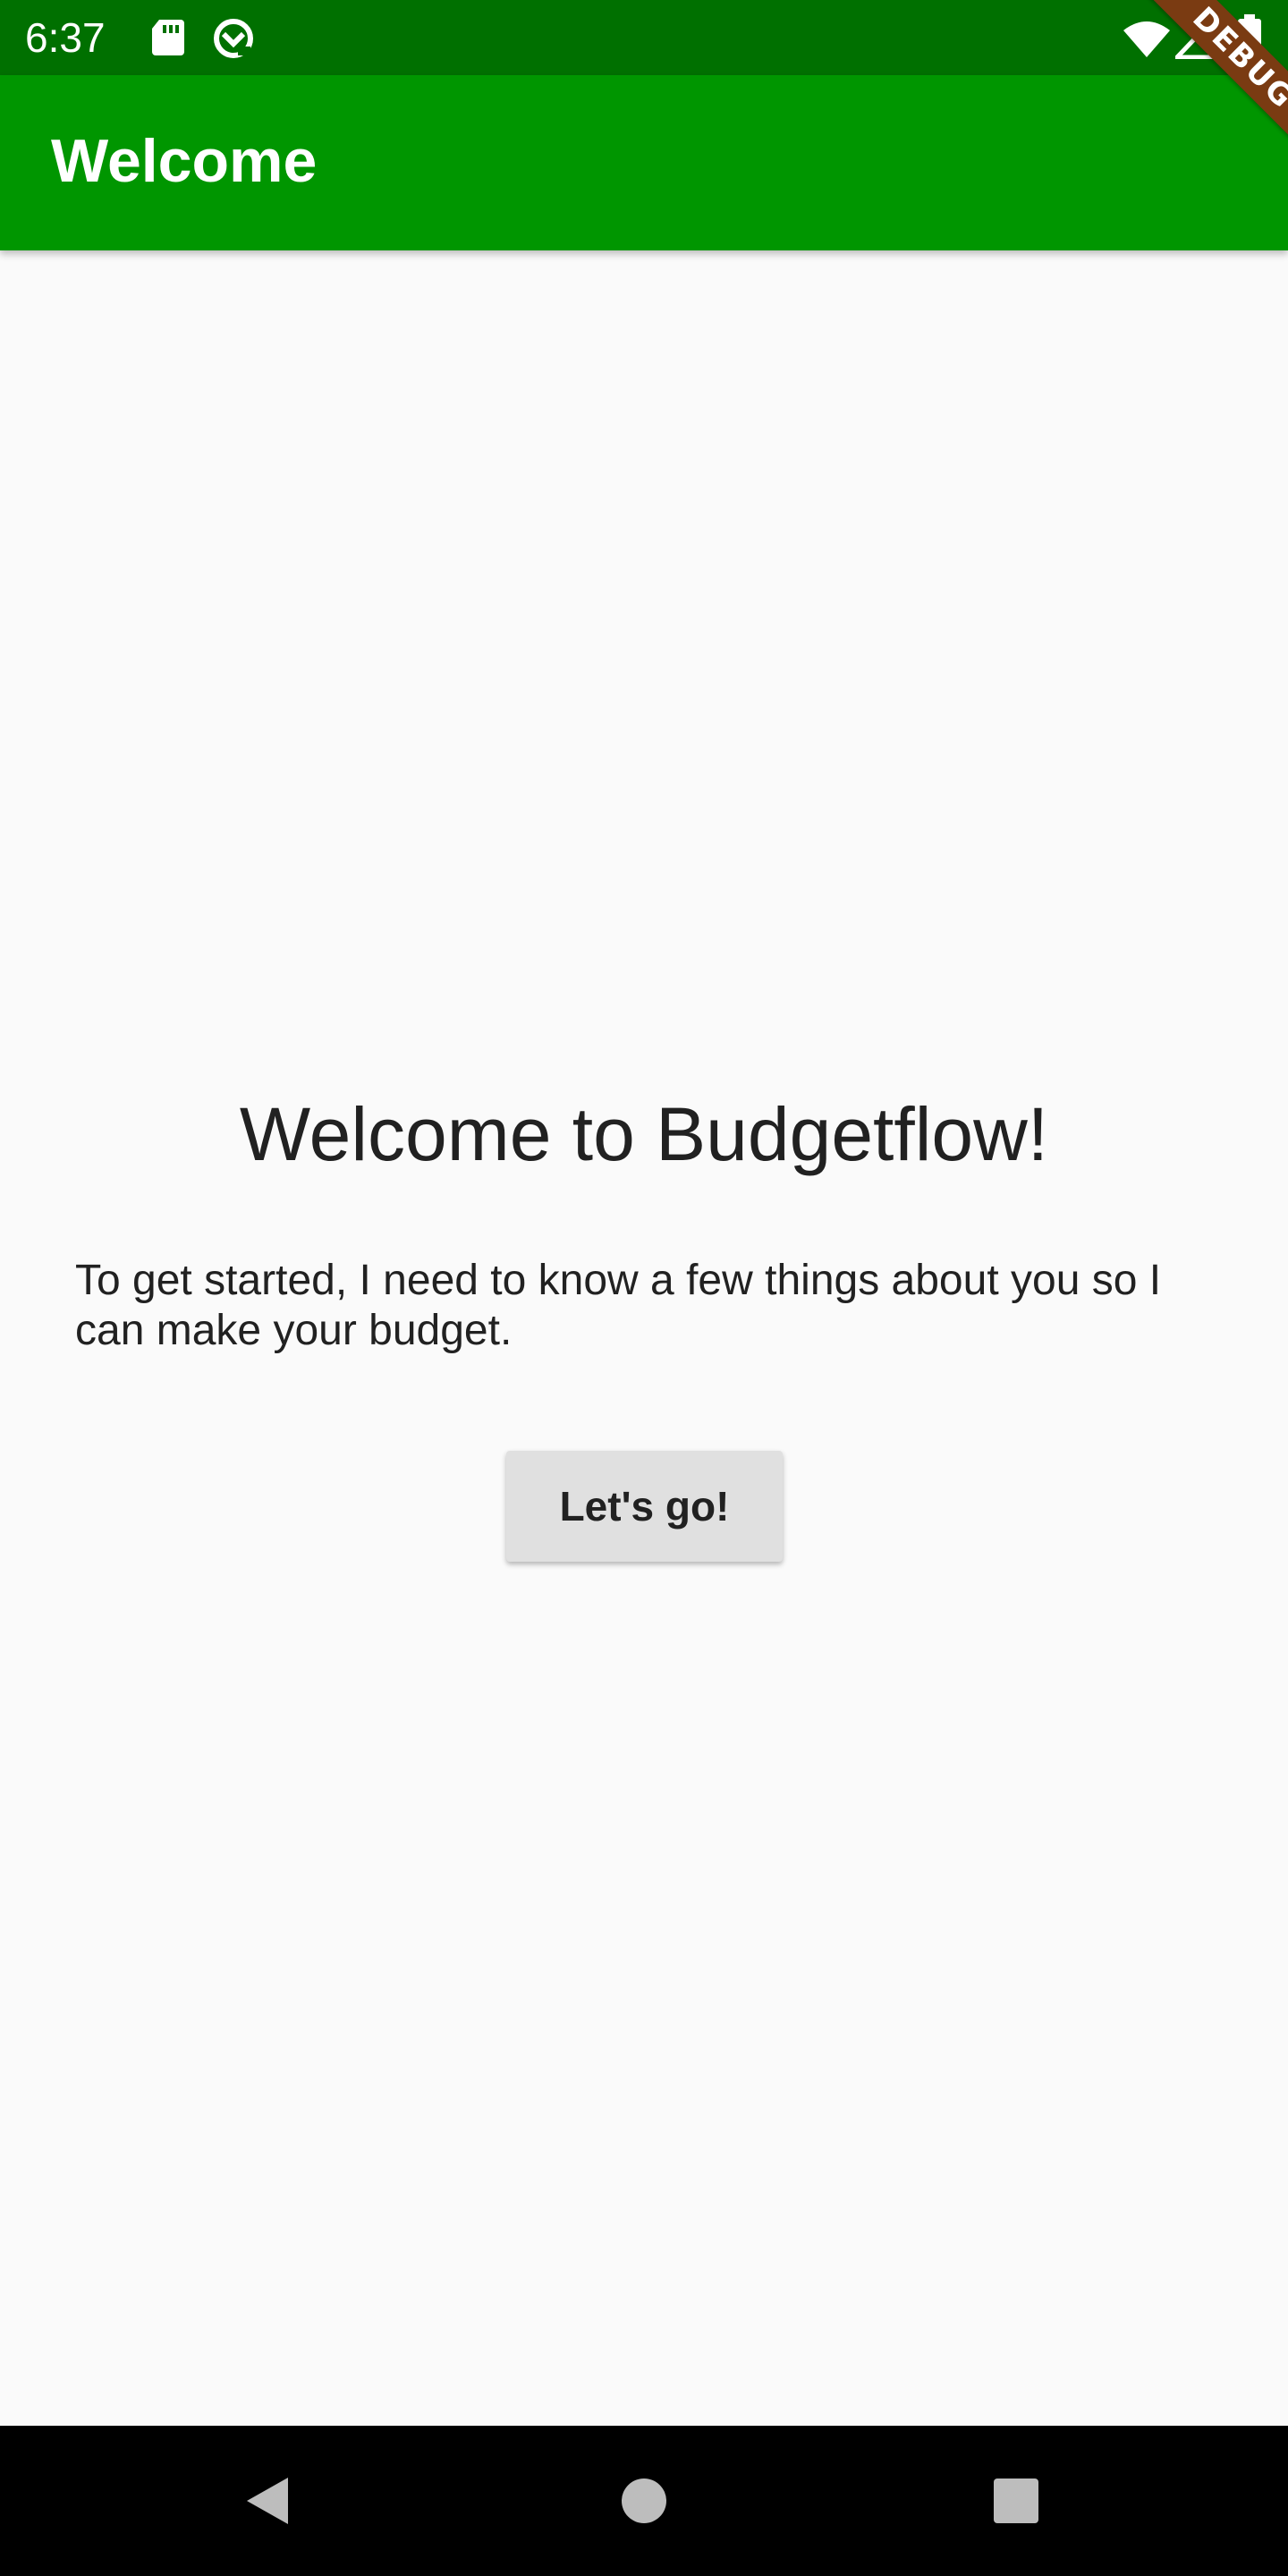  What do you see at coordinates (184, 161) in the screenshot?
I see `app-bar-title: Welcome` at bounding box center [184, 161].